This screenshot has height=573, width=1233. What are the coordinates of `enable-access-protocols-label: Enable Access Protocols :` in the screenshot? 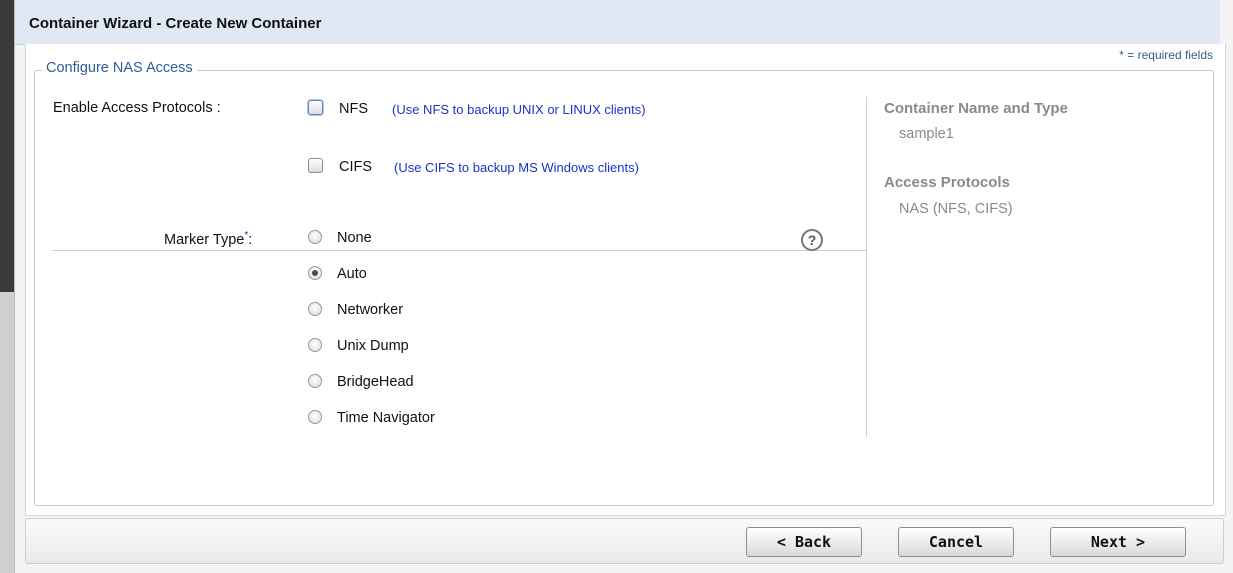 It's located at (137, 108).